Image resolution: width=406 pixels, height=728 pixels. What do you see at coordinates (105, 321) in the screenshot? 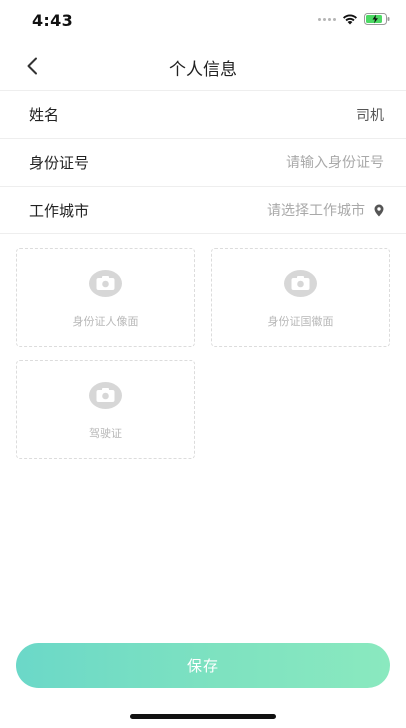
I see `upload-id-front-label: 身份证人像面` at bounding box center [105, 321].